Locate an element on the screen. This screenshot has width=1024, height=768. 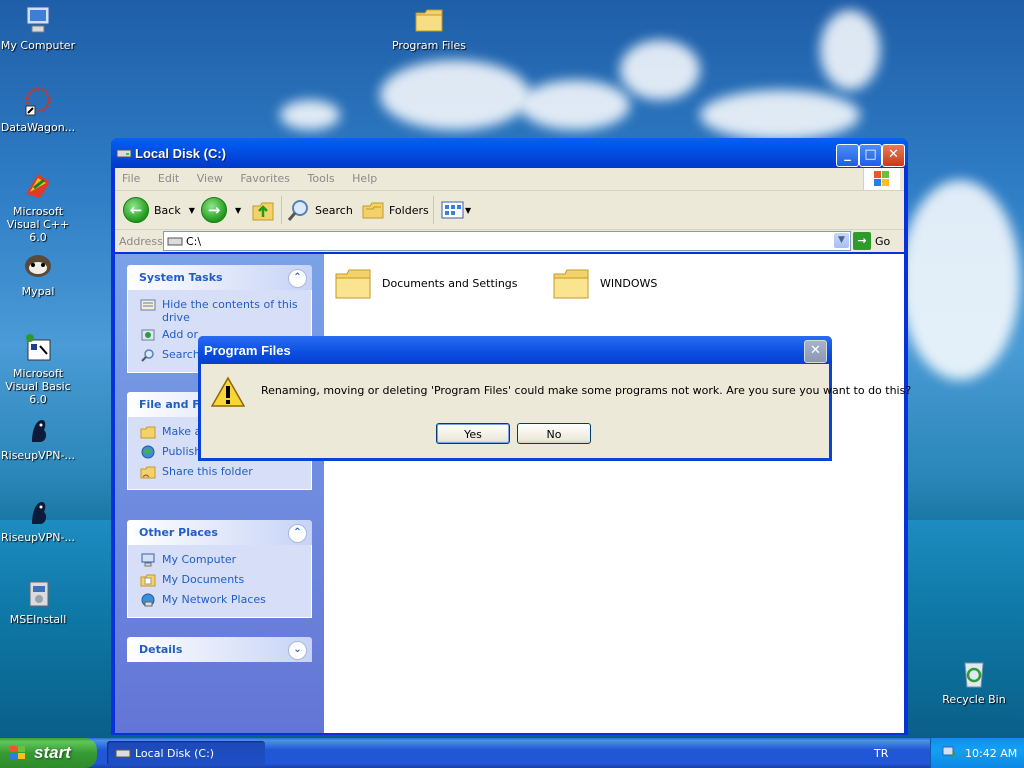
task-label: My Computer is located at coordinates (199, 559).